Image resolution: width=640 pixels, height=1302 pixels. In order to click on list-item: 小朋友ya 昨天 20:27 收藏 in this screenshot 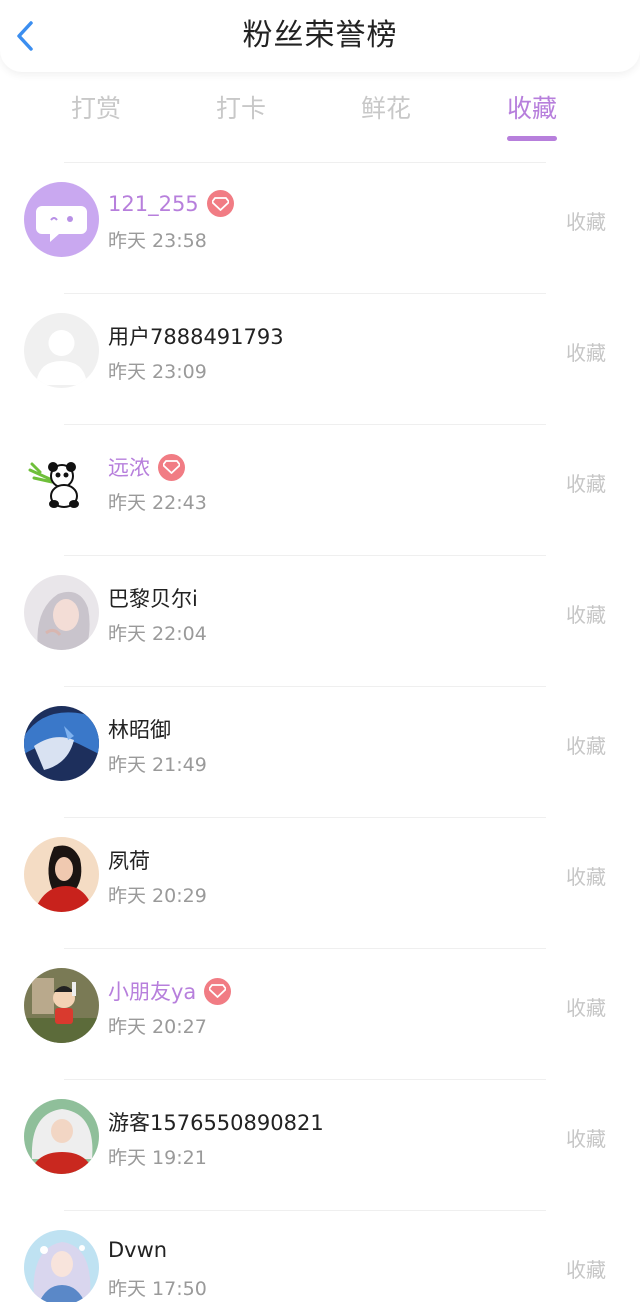, I will do `click(320, 1013)`.